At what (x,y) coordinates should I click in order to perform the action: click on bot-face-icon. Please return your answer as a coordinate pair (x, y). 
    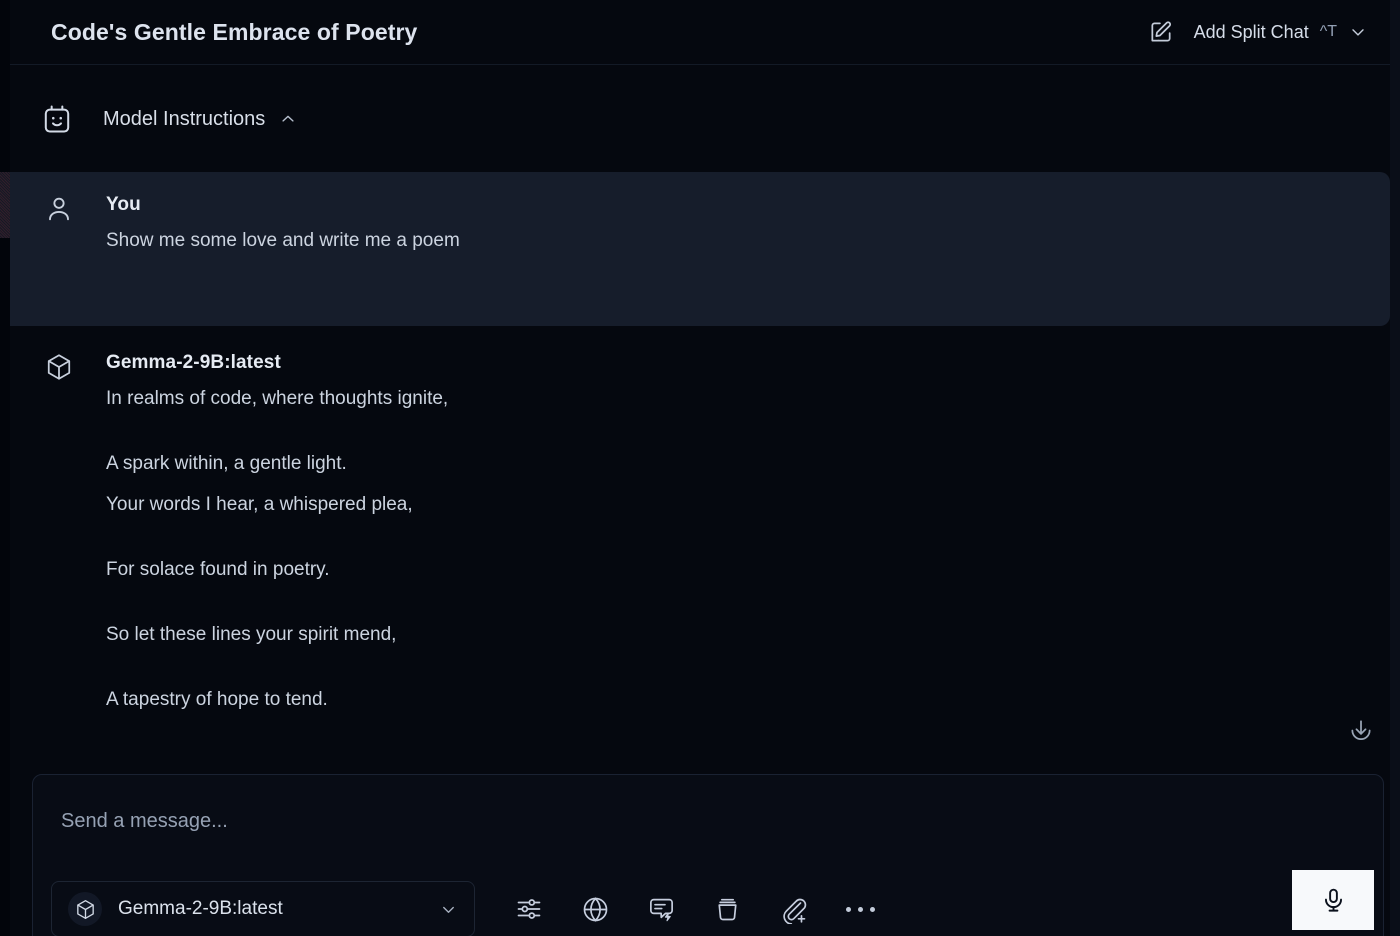
    Looking at the image, I should click on (57, 119).